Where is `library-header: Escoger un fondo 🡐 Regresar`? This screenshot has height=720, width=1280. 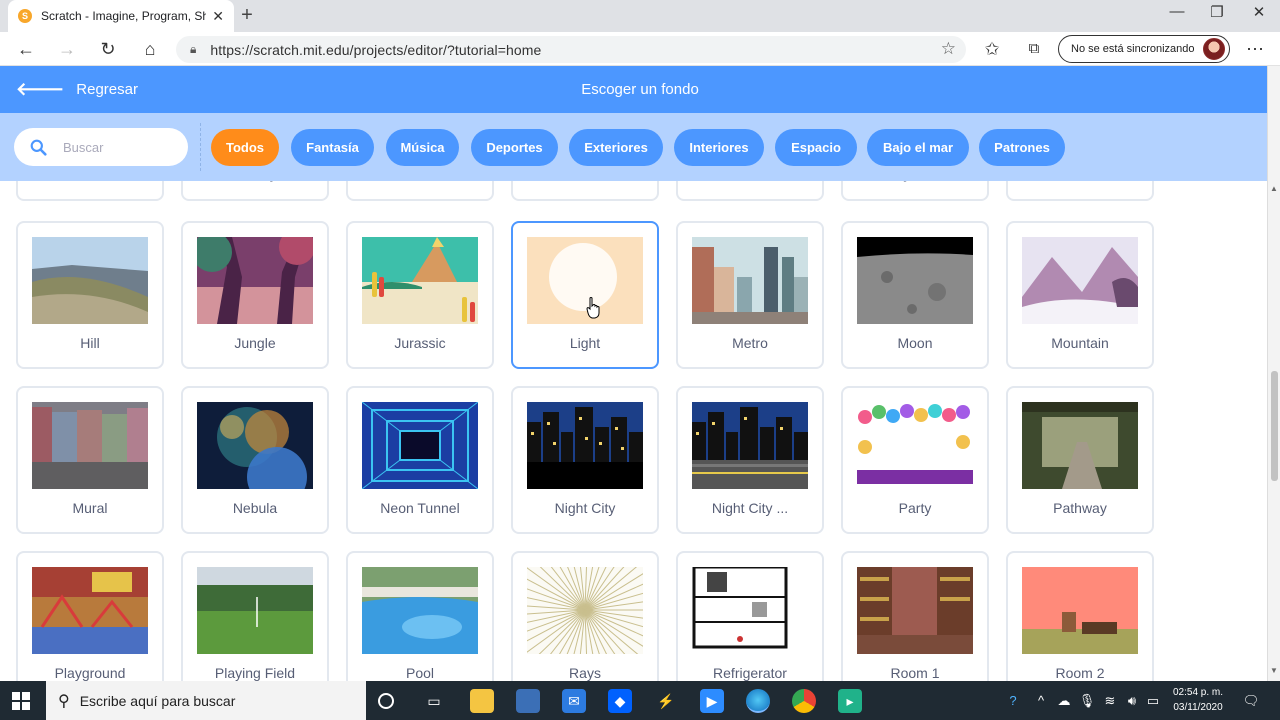 library-header: Escoger un fondo 🡐 Regresar is located at coordinates (633, 89).